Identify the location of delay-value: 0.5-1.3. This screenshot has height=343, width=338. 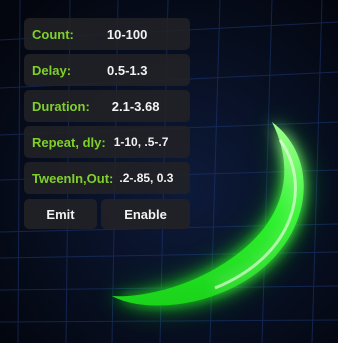
(127, 70).